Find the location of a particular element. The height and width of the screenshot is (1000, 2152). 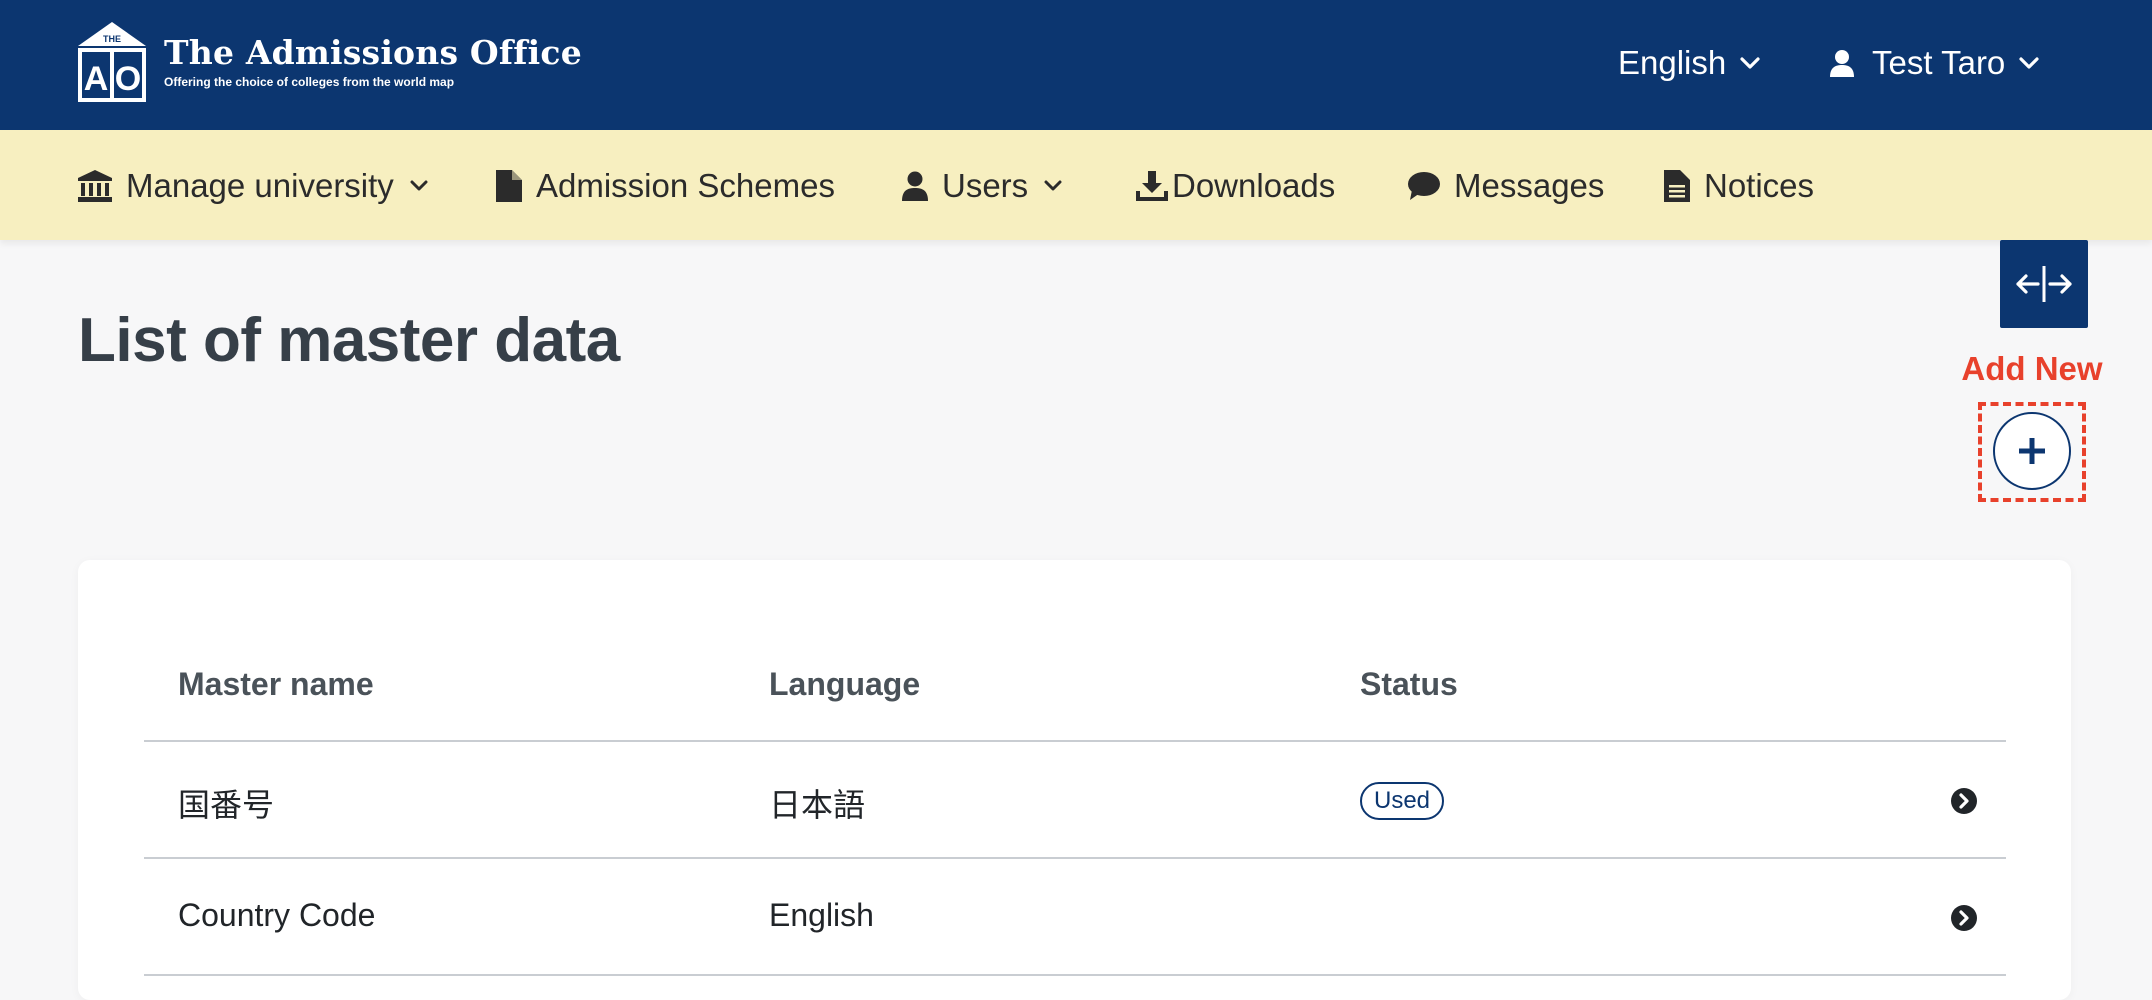

user-menu-dropdown: Test Taro is located at coordinates (1934, 63).